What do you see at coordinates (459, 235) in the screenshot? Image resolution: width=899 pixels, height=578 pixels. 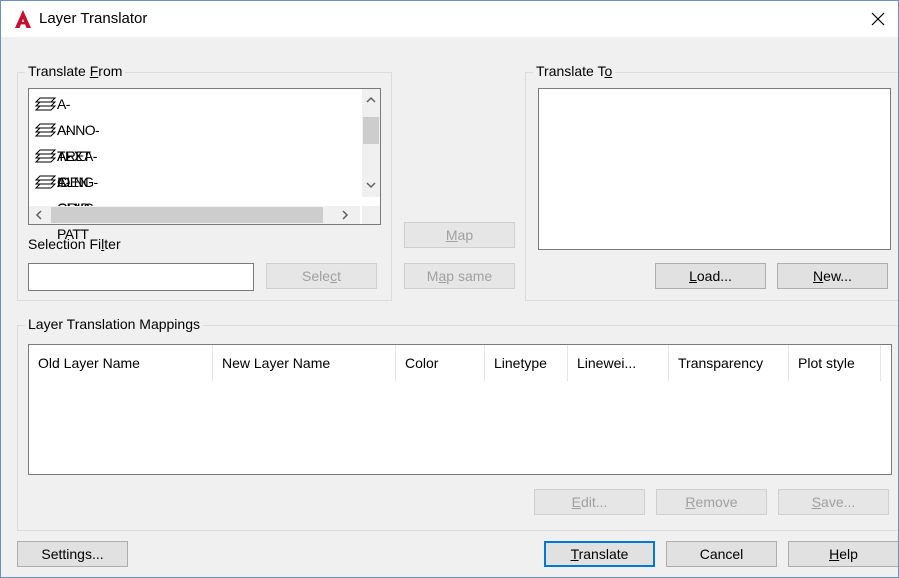 I see `map-button: Map` at bounding box center [459, 235].